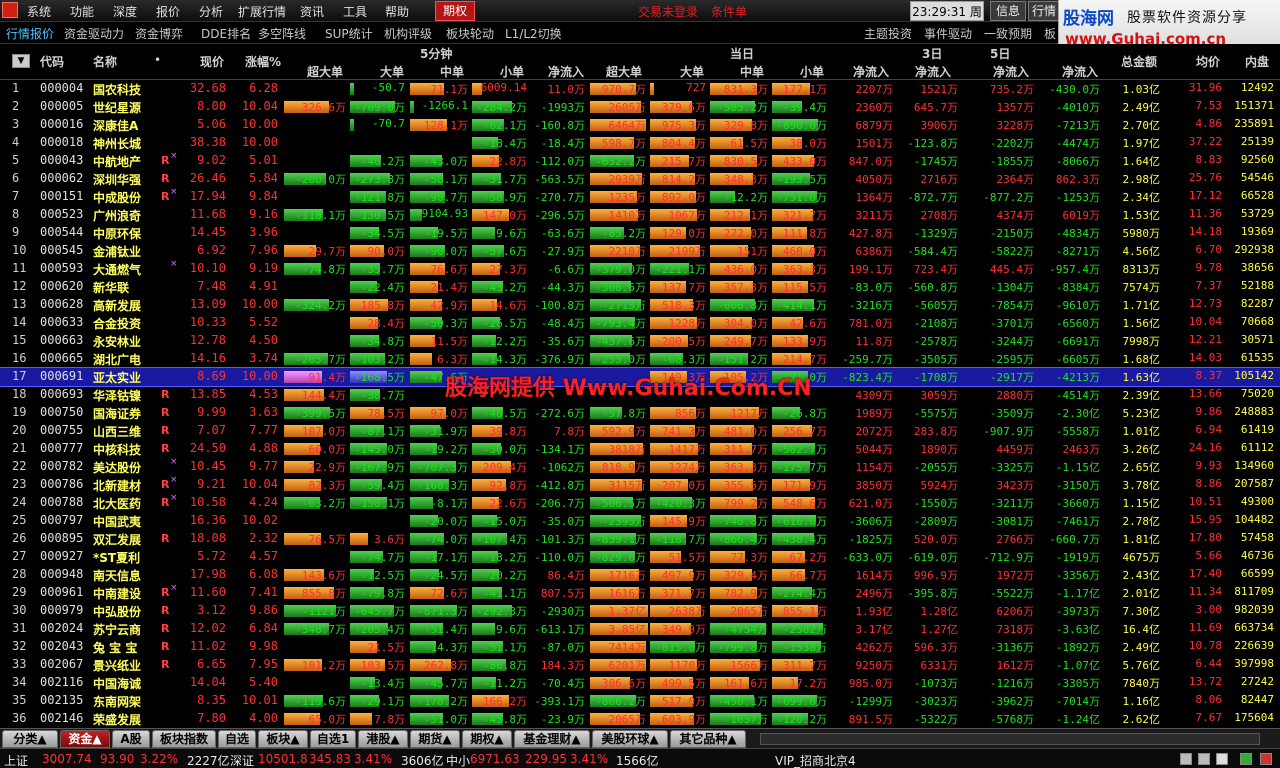  I want to click on col-day-m: 中单, so click(752, 71).